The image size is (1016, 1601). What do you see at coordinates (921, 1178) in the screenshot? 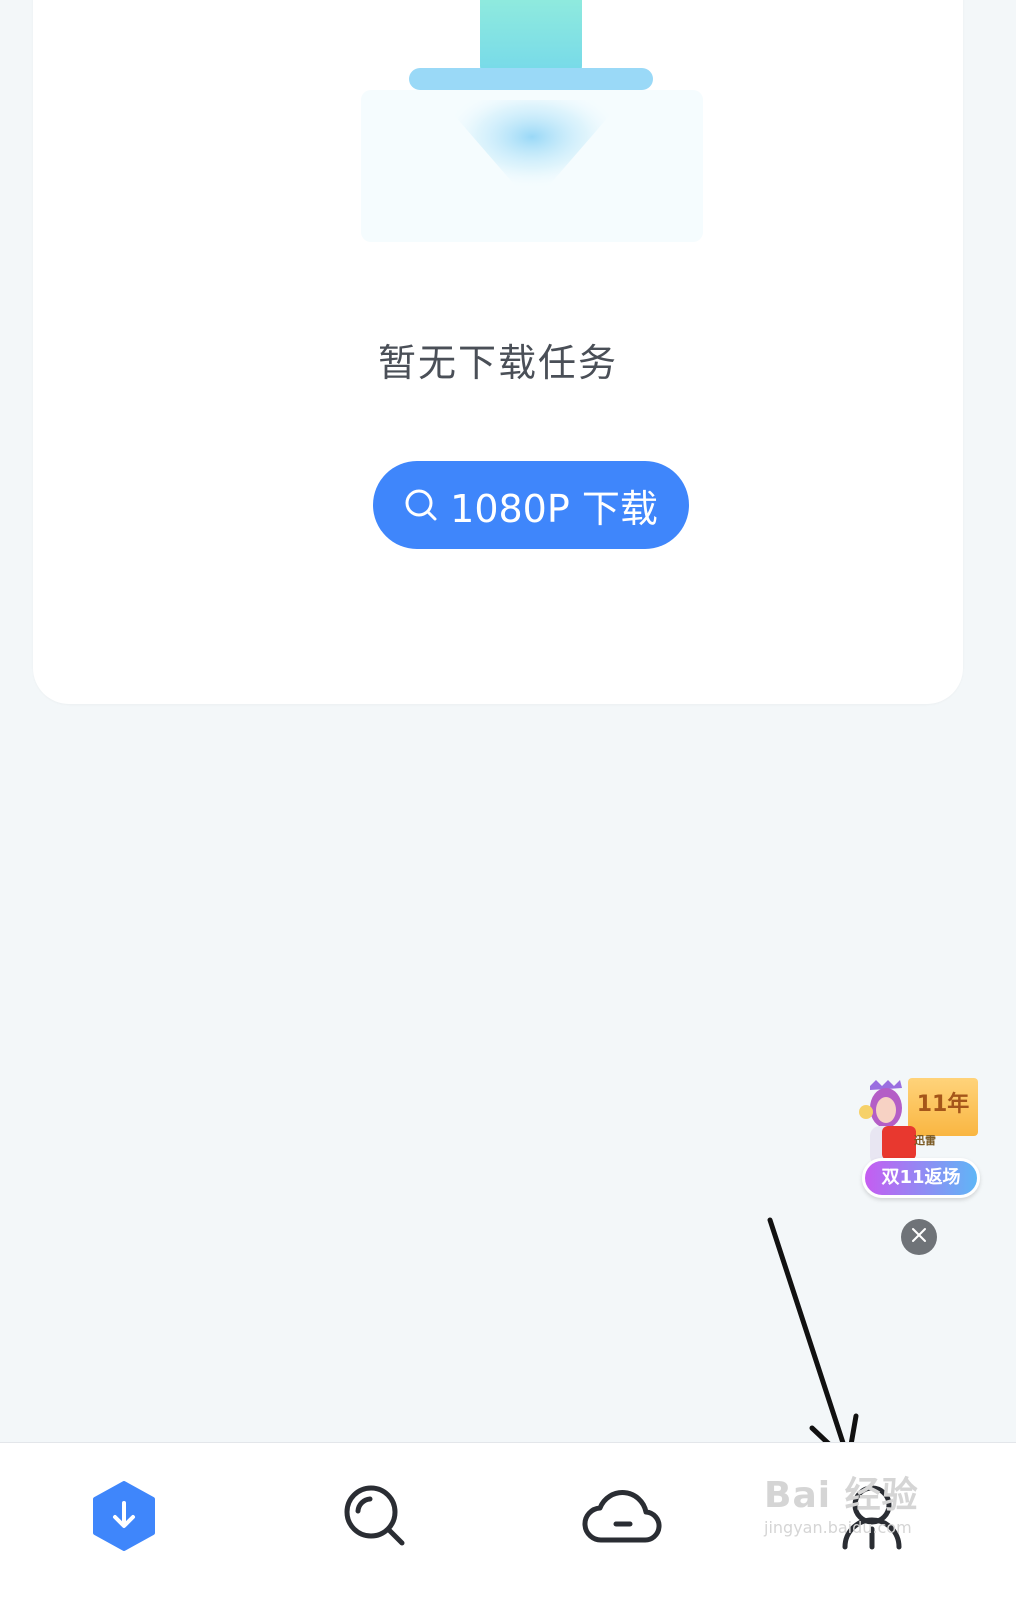
I see `promo-label: 双11返场` at bounding box center [921, 1178].